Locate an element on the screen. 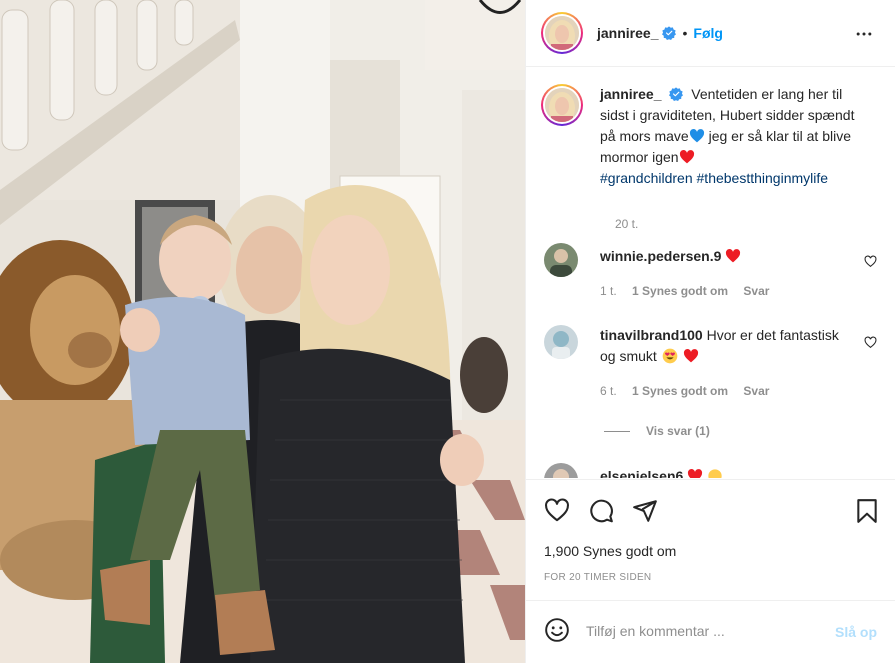 This screenshot has height=663, width=895. comment-icon is located at coordinates (601, 511).